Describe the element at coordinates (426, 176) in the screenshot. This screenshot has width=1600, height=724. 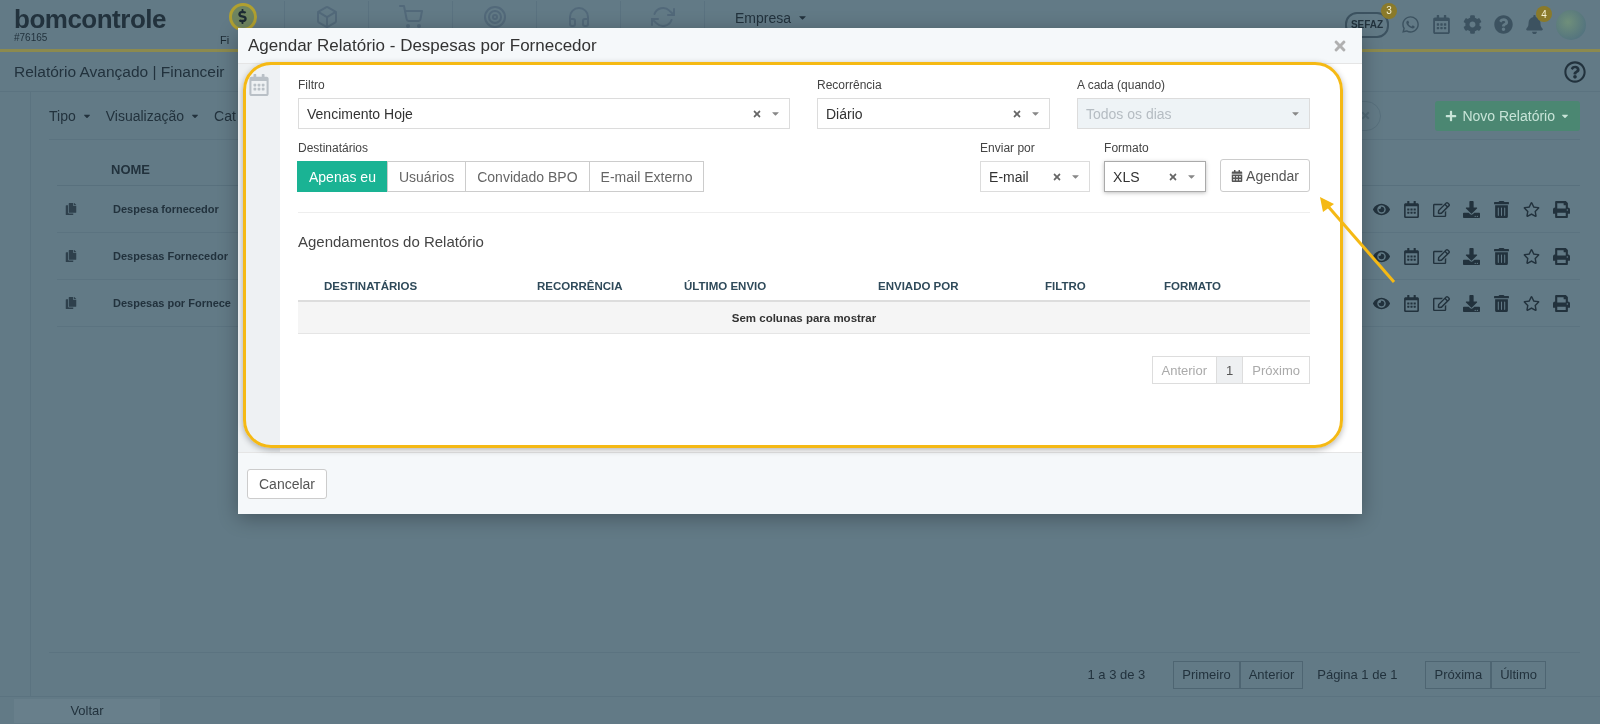
I see `recipient-option: Usuários` at that location.